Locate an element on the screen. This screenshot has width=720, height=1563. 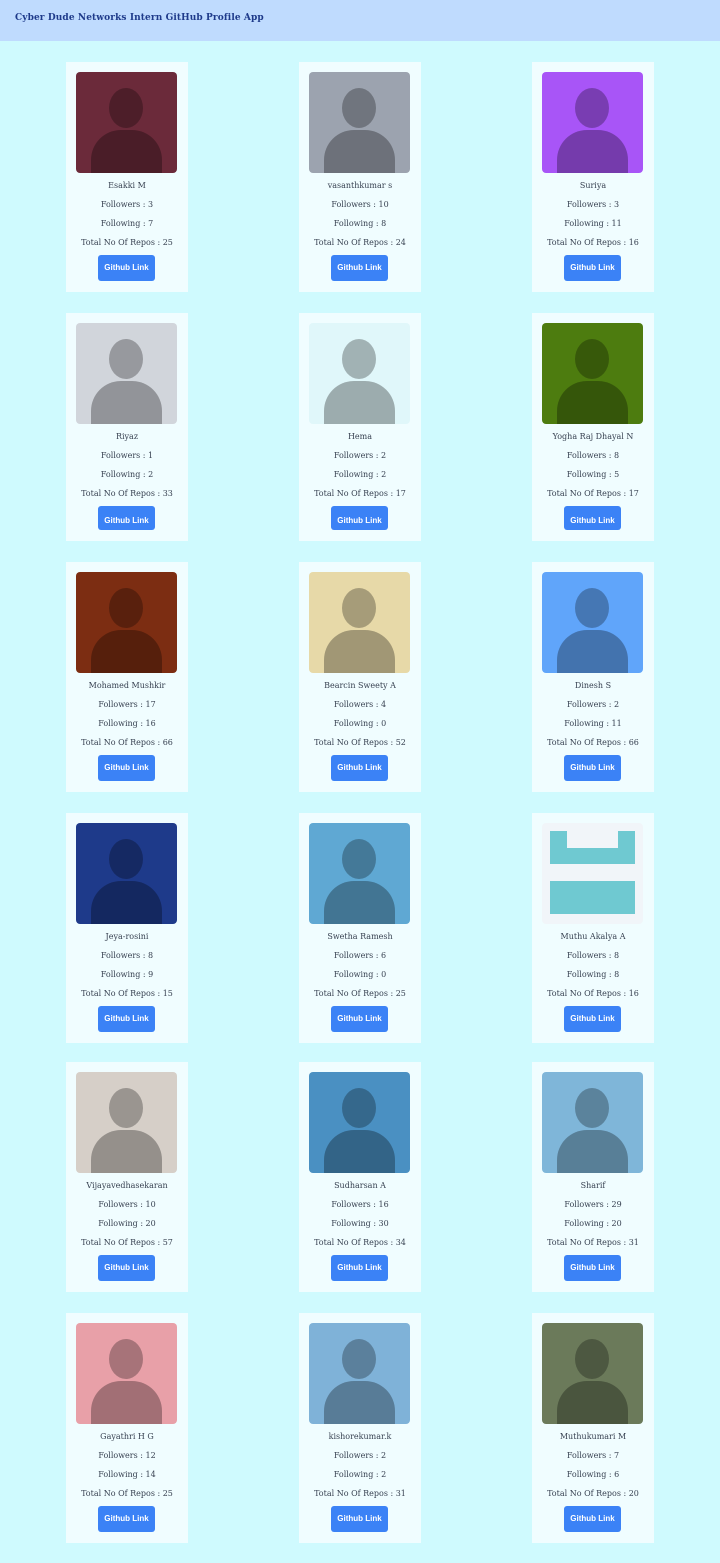
following-count: Following : 14 is located at coordinates (127, 1474).